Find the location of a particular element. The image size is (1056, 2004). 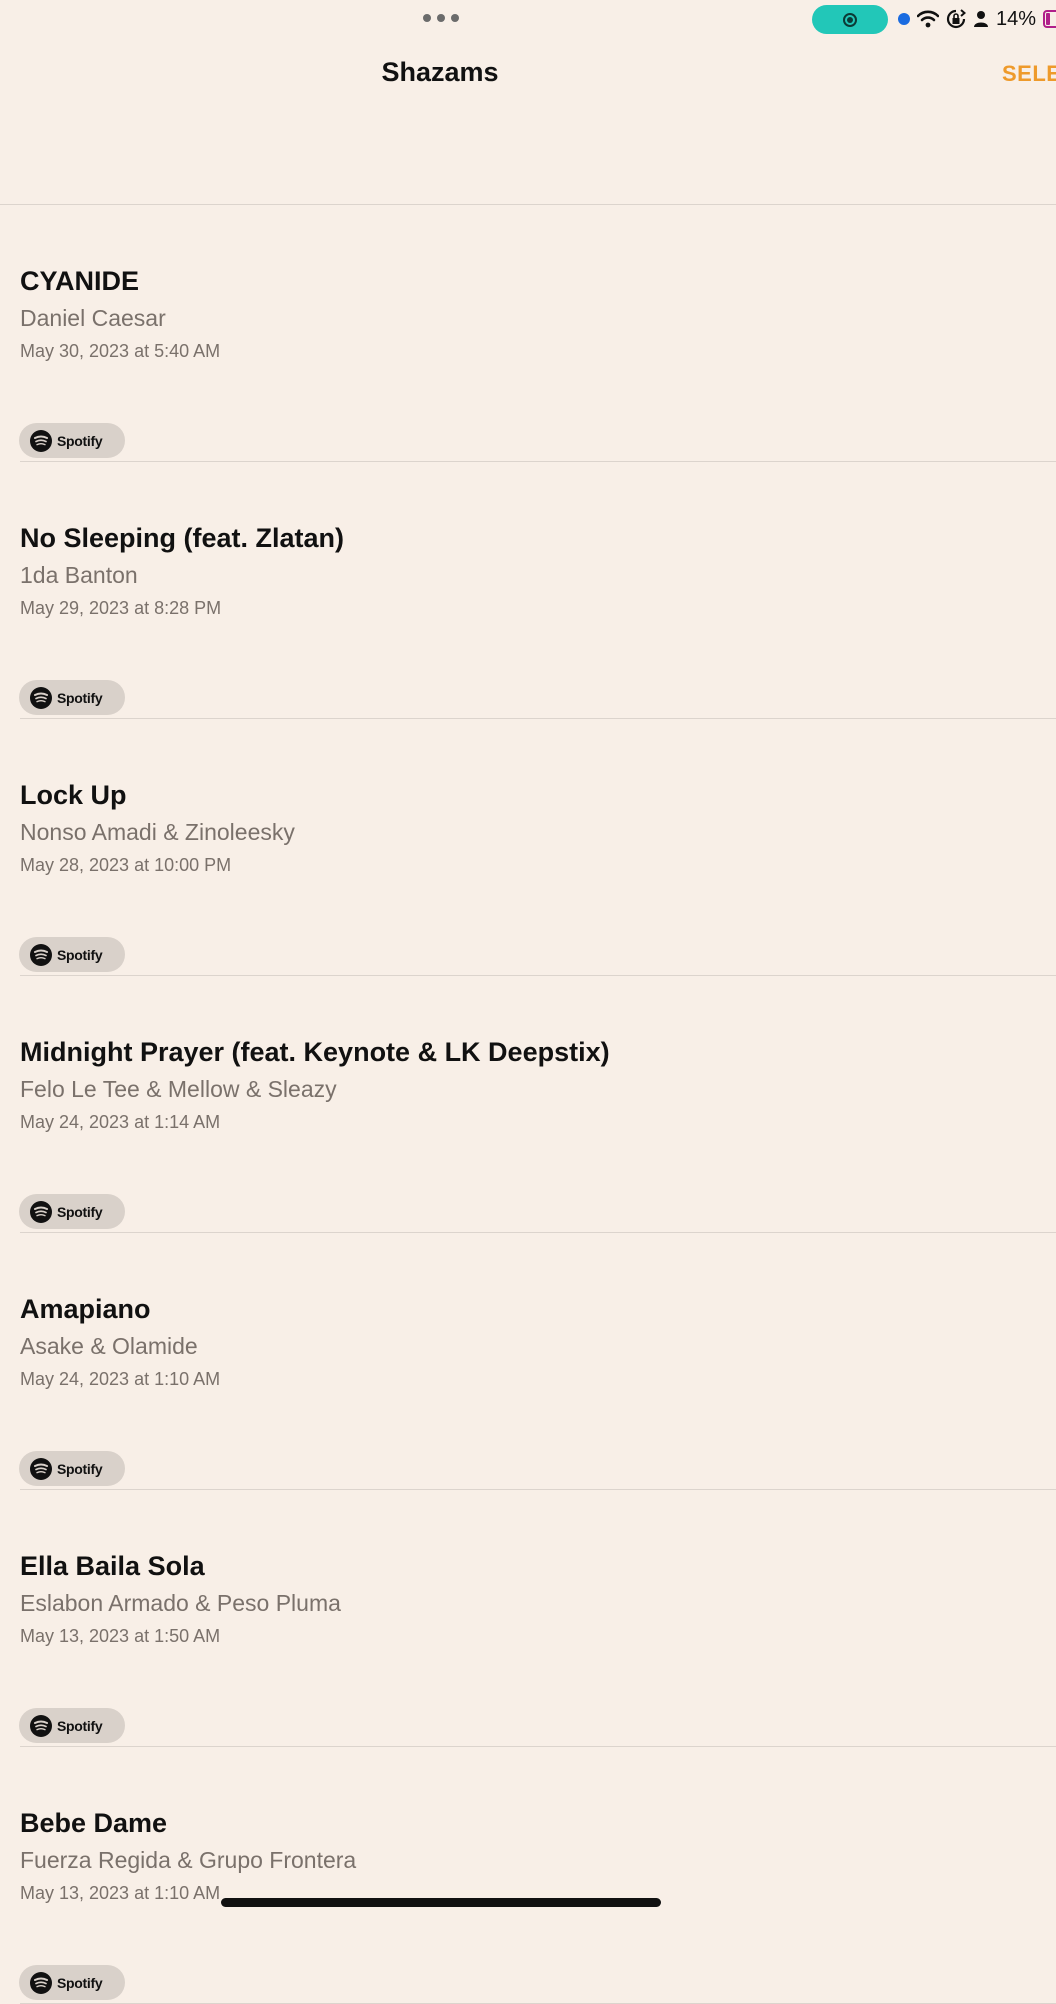

status-bar: 14% is located at coordinates (528, 20).